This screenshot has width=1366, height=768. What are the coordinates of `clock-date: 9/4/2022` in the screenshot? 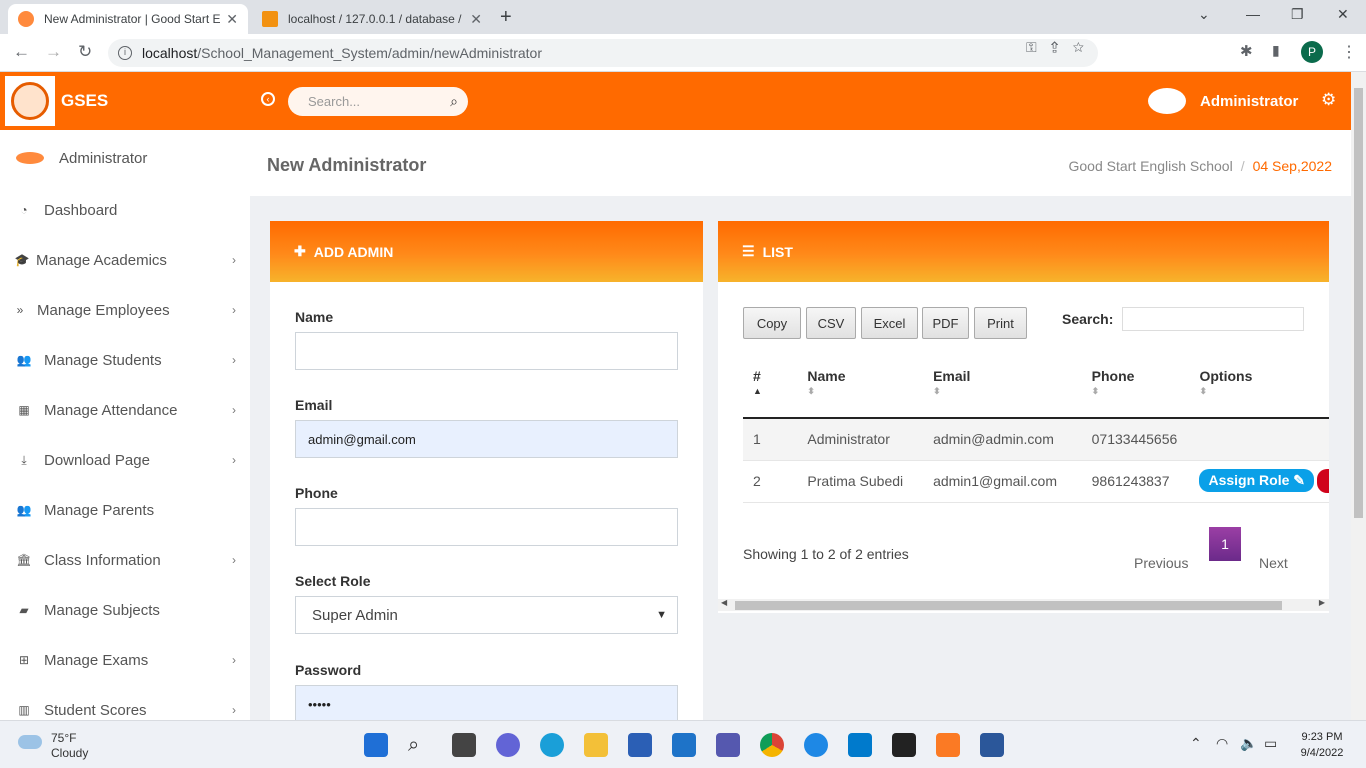 It's located at (1322, 753).